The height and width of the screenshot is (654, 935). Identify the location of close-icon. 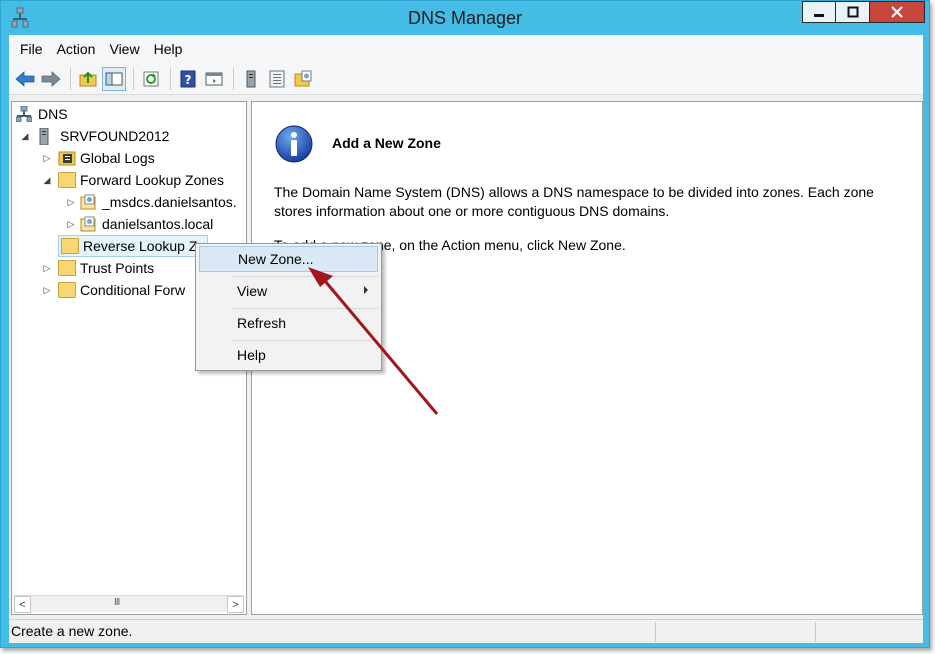
(897, 12).